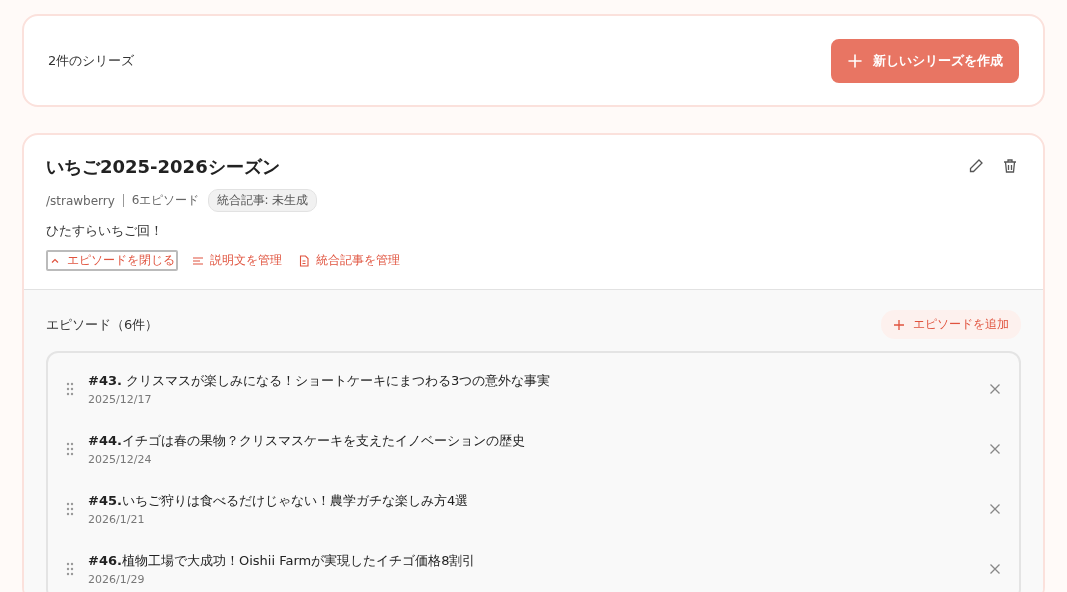 Image resolution: width=1067 pixels, height=592 pixels. I want to click on episode-title: #44.イチゴは春の果物？クリスマスケーキを支えたイノベーションの歴史, so click(307, 441).